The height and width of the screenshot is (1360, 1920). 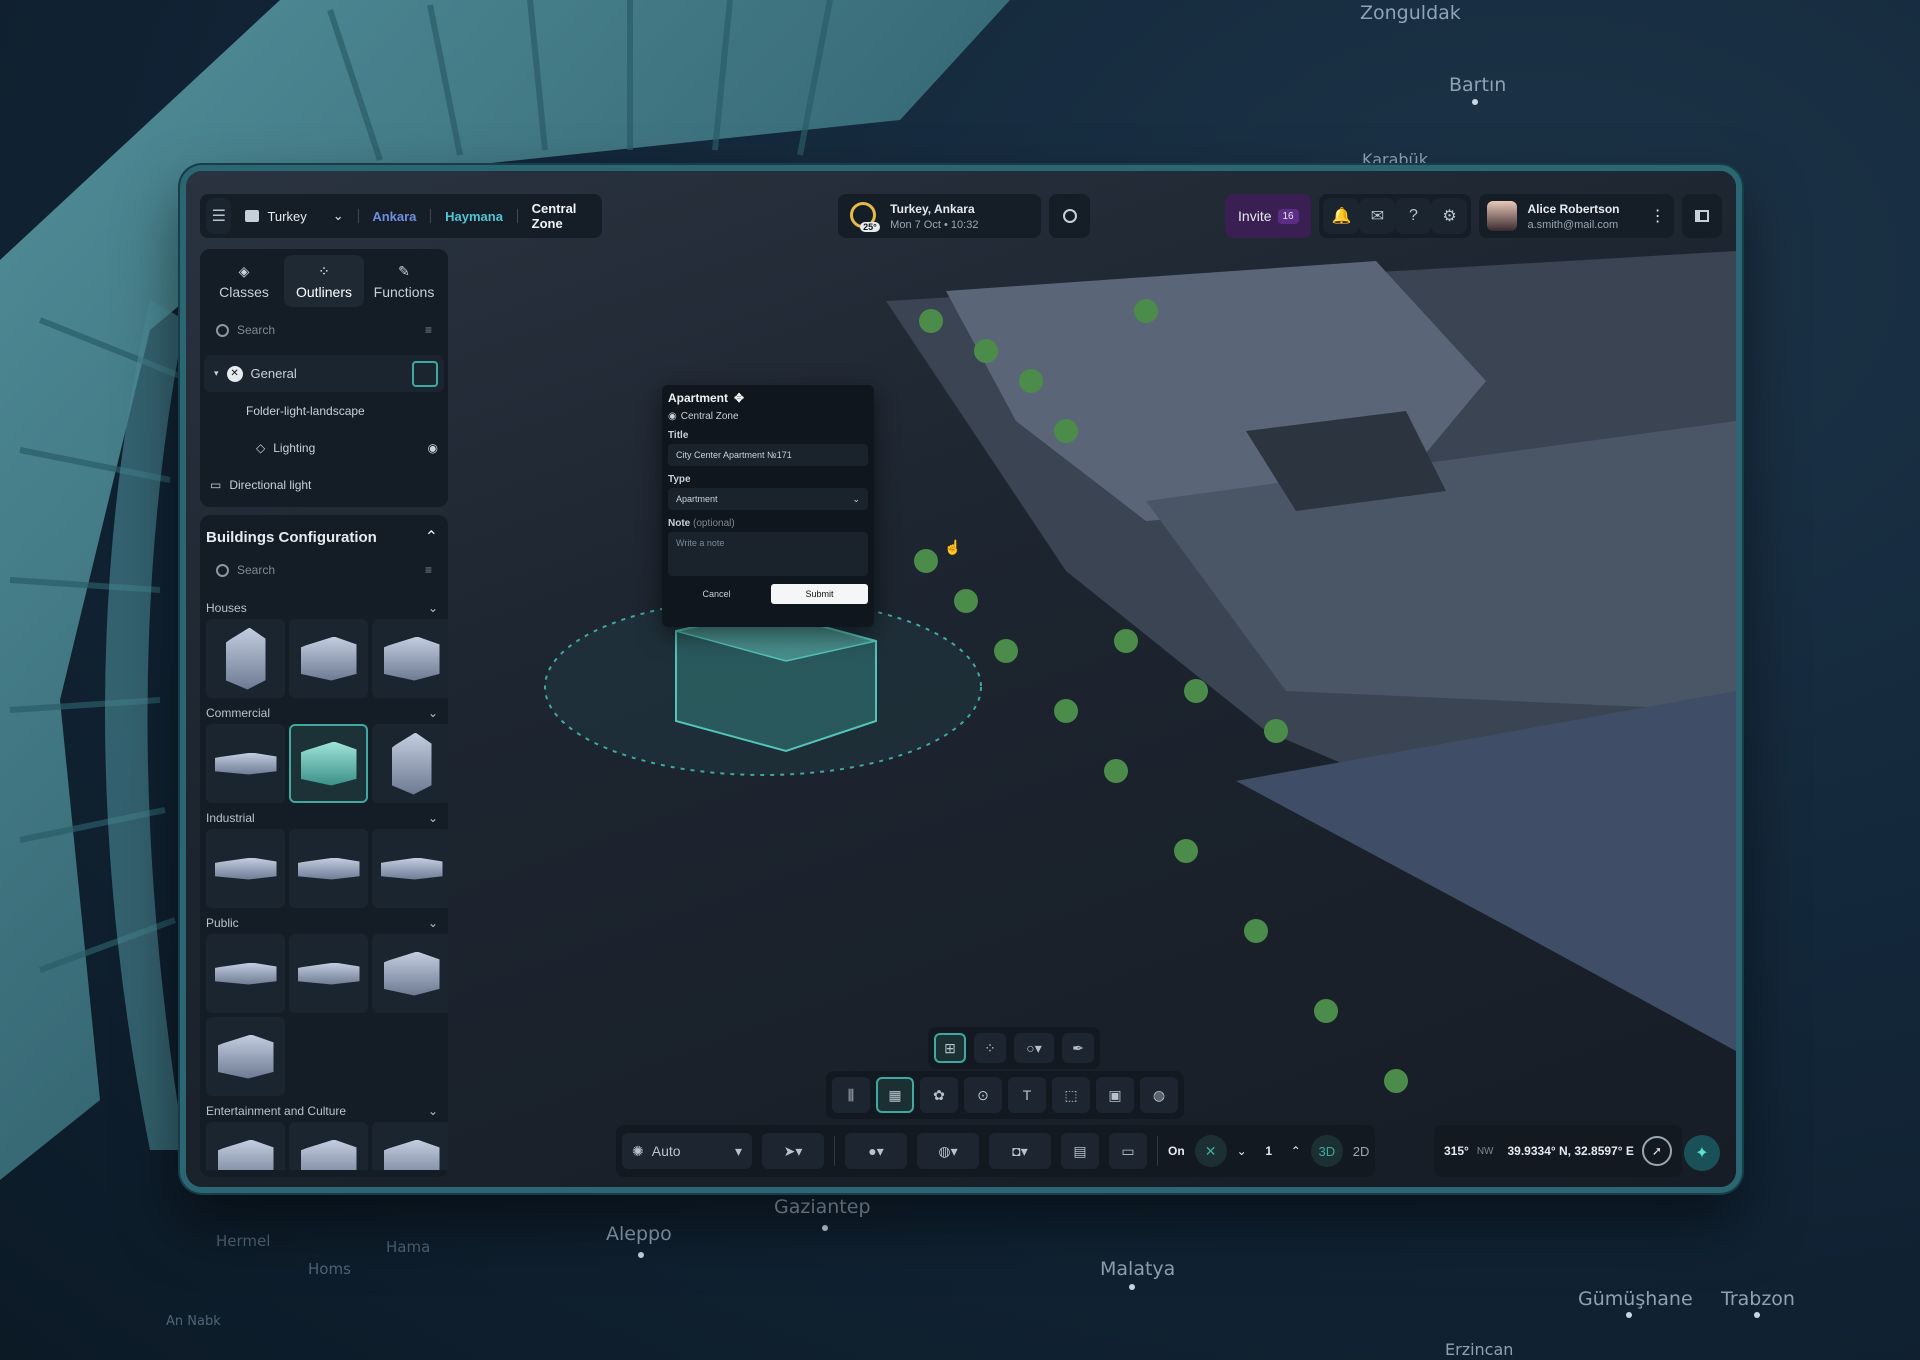 I want to click on plant-button: ✿, so click(x=939, y=1095).